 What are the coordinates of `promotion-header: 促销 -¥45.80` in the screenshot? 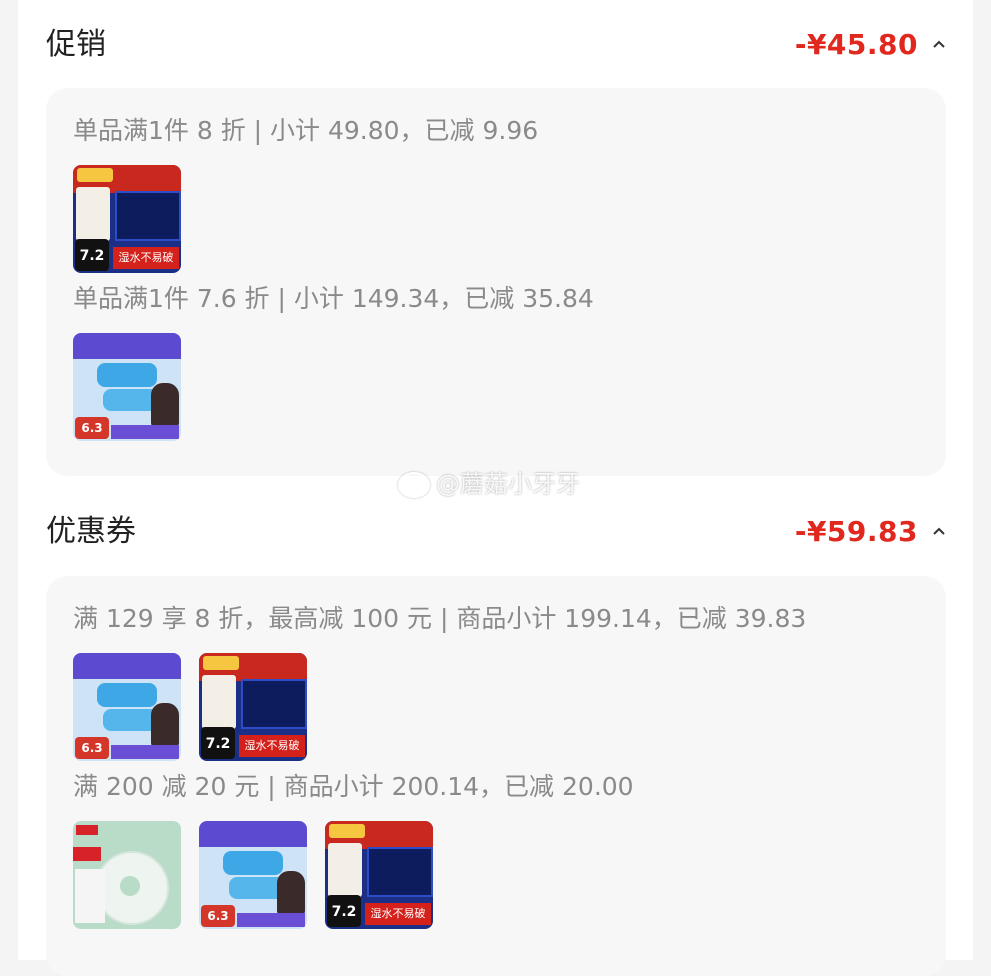 It's located at (496, 45).